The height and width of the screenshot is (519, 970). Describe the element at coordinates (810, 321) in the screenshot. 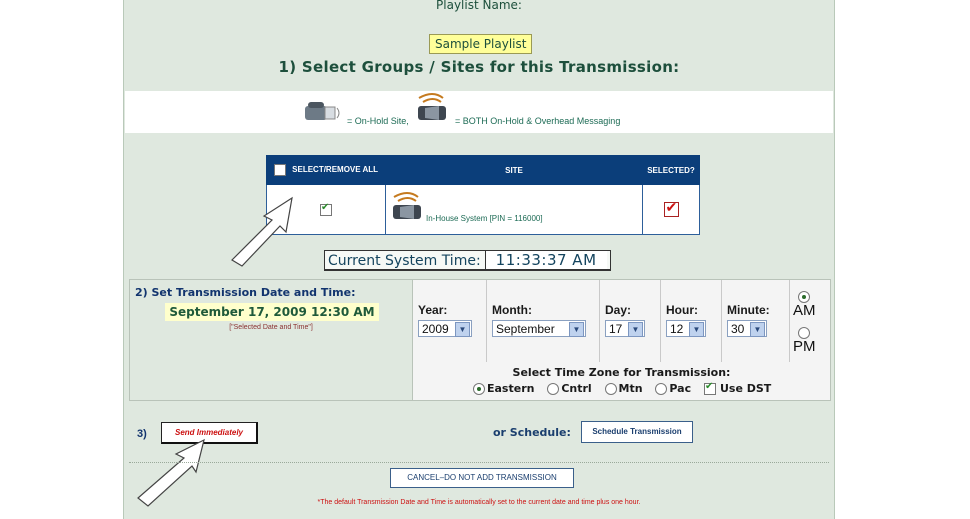

I see `ampm-cell: AM PM` at that location.